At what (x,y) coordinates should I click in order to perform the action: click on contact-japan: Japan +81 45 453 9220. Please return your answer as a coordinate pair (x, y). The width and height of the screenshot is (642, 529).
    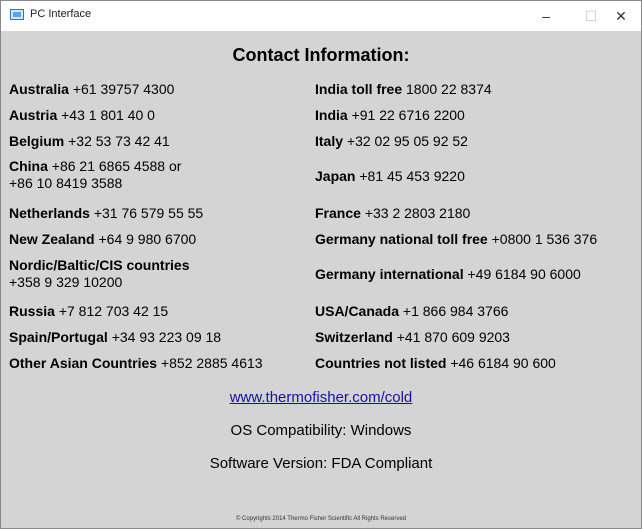
    Looking at the image, I should click on (390, 176).